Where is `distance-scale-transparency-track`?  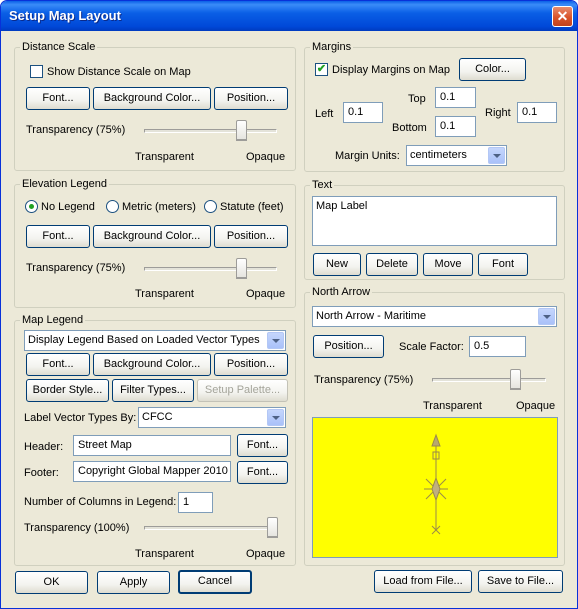
distance-scale-transparency-track is located at coordinates (210, 131).